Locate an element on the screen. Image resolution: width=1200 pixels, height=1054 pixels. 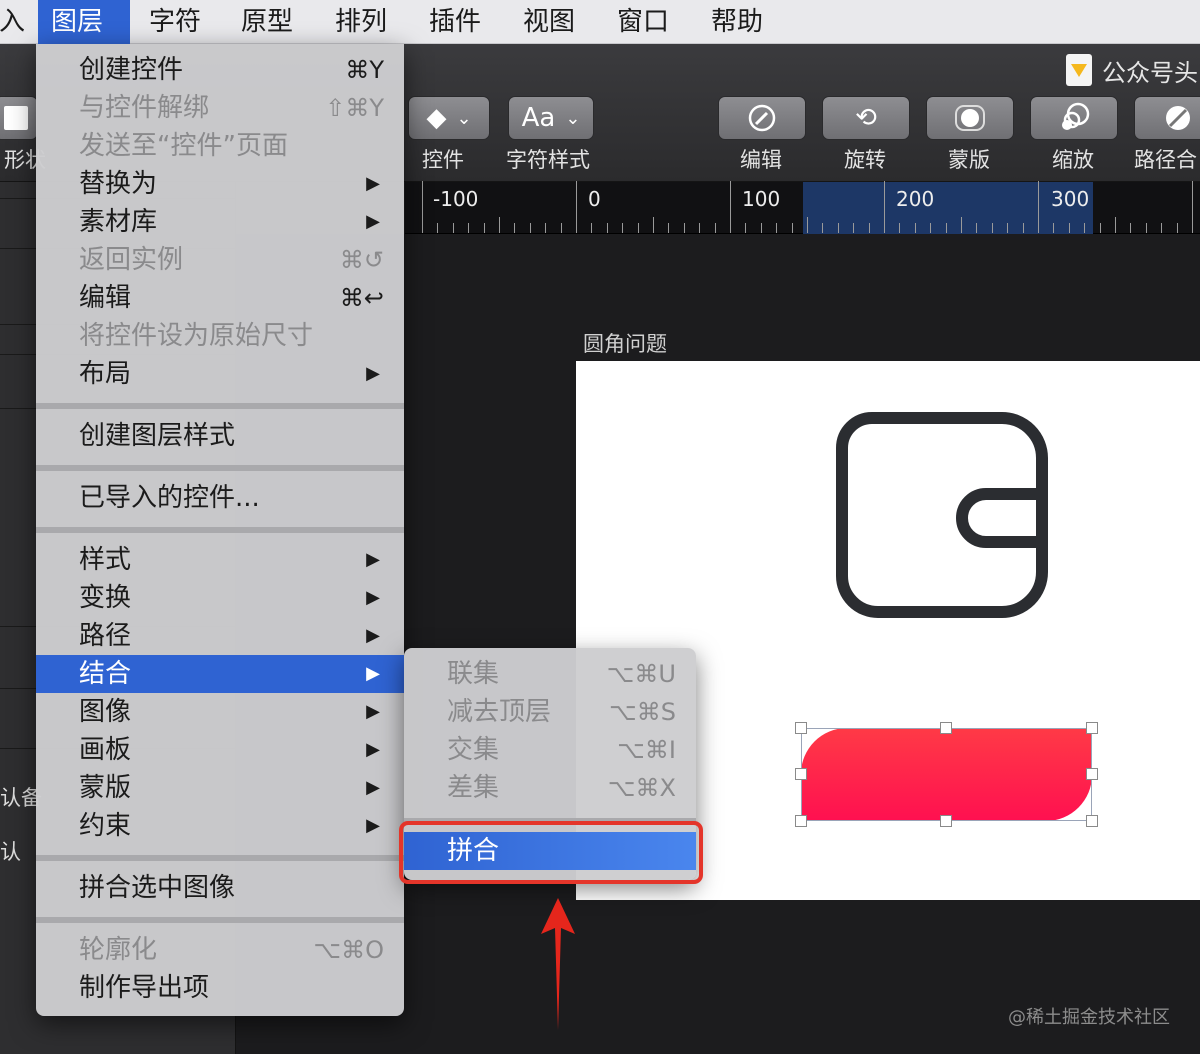
submenu-item-union: 联集 ⌥⌘U is located at coordinates (550, 674).